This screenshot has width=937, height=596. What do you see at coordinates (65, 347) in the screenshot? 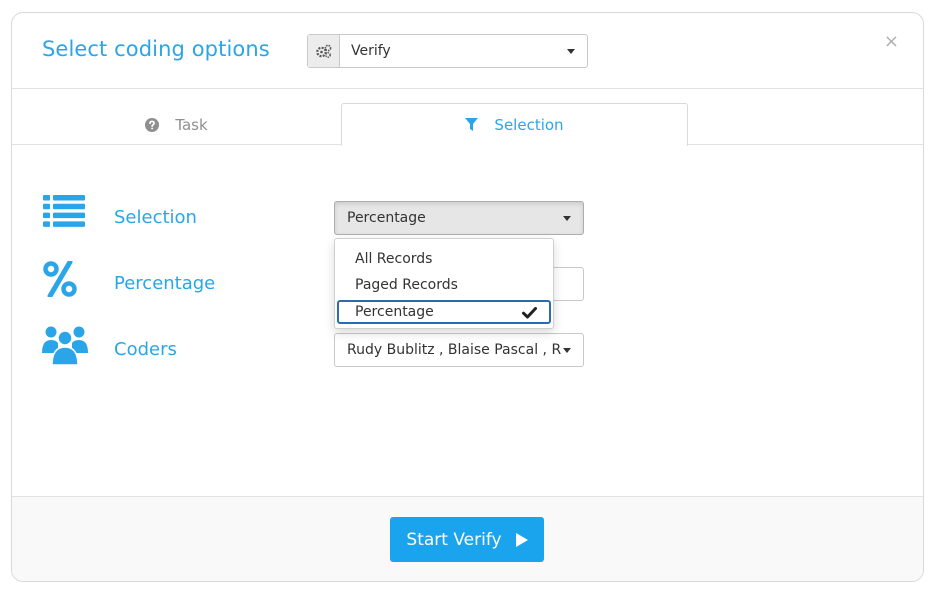
I see `users-icon` at bounding box center [65, 347].